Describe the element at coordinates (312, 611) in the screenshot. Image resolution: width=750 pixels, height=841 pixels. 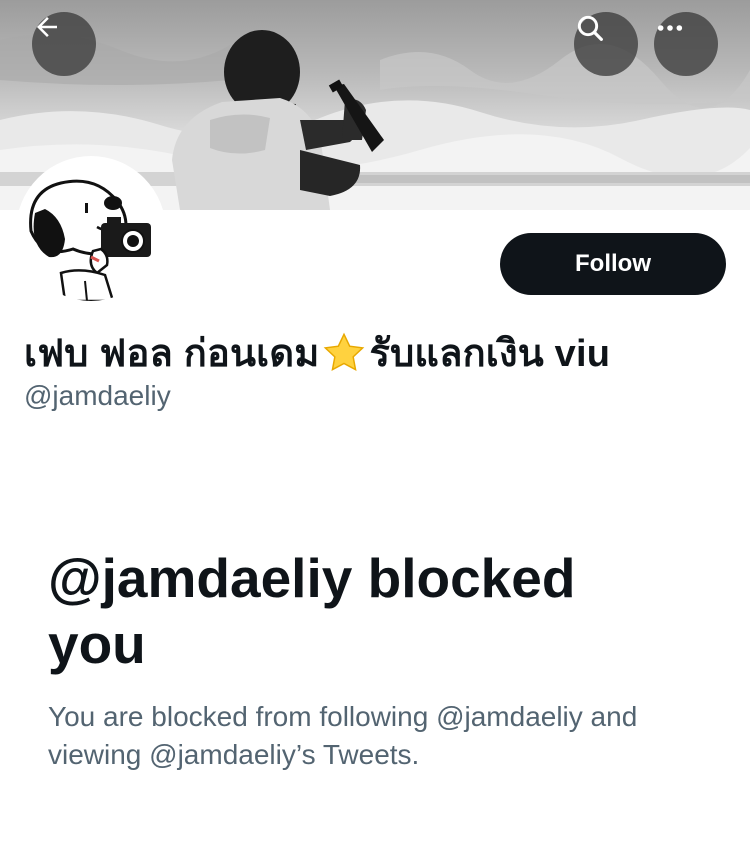
I see `blocked-title: @jamdaeliy blocked you` at that location.